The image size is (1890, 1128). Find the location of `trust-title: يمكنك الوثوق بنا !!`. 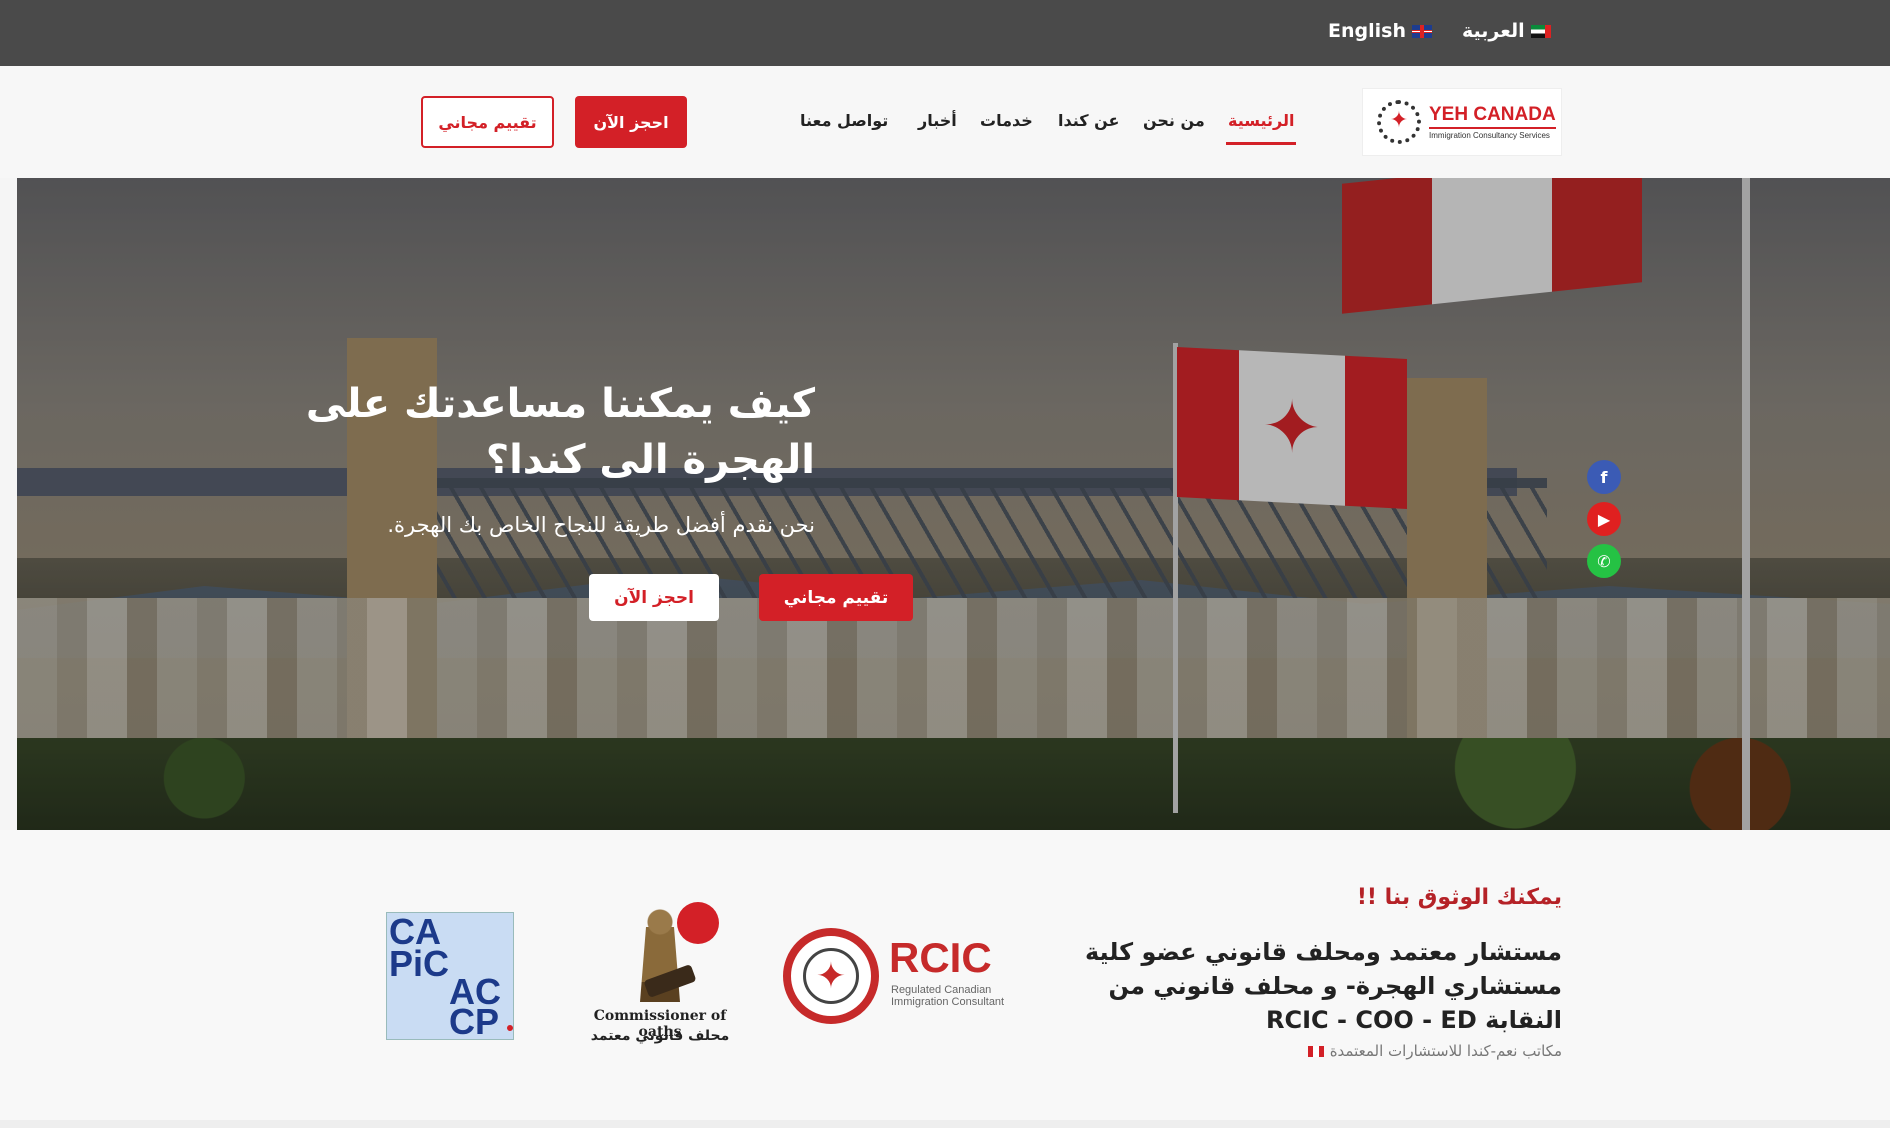

trust-title: يمكنك الوثوق بنا !! is located at coordinates (1459, 897).